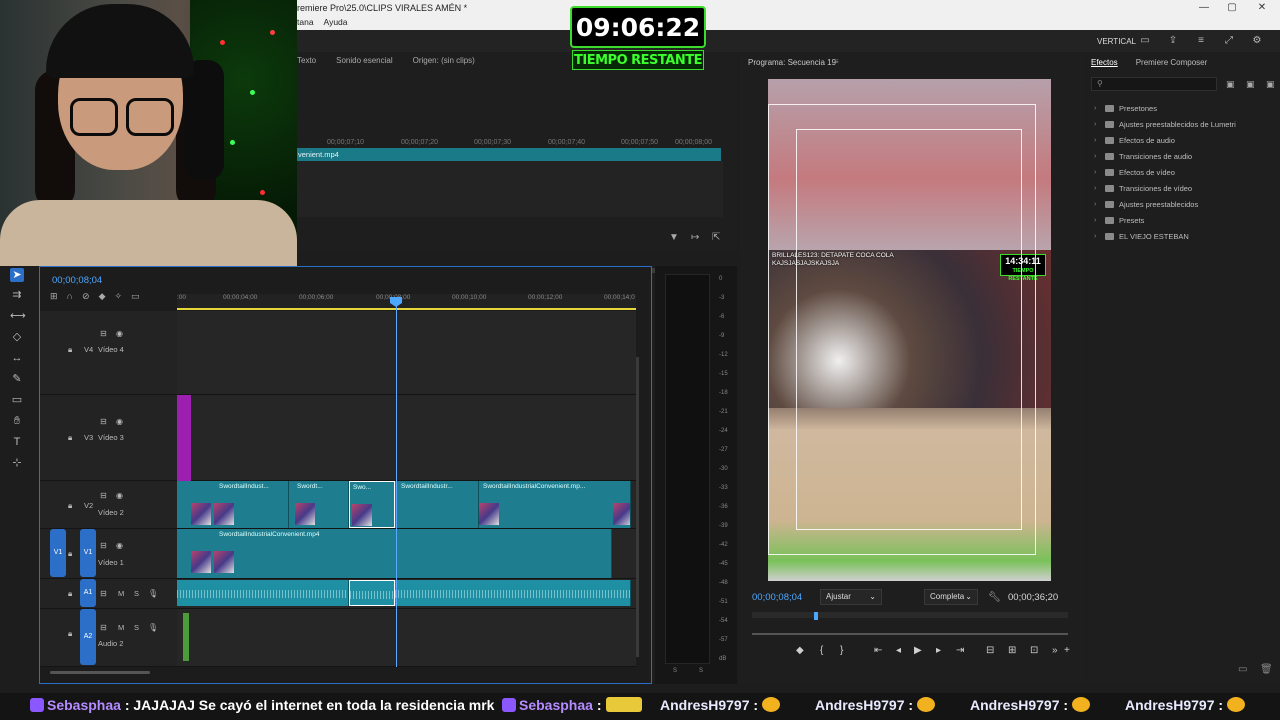 Image resolution: width=1280 pixels, height=720 pixels. I want to click on list-item: › Presets, so click(1165, 220).